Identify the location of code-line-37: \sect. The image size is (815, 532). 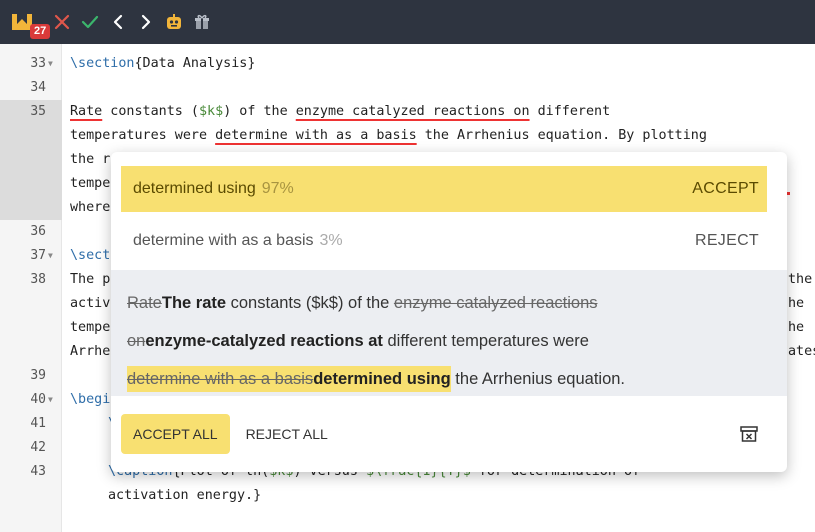
(90, 255).